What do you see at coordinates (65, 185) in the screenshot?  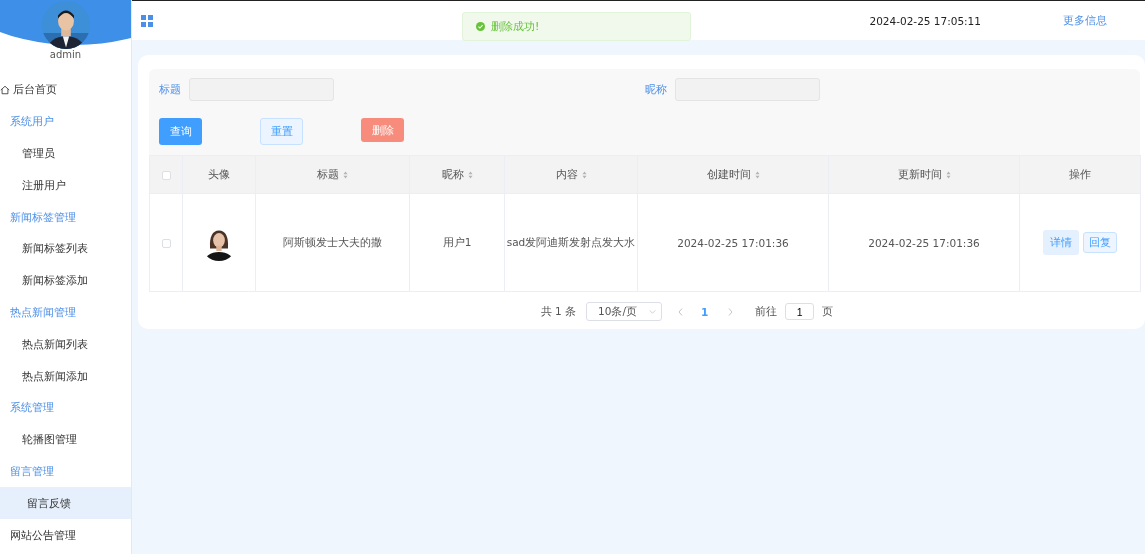 I see `menu-item: 注册用户` at bounding box center [65, 185].